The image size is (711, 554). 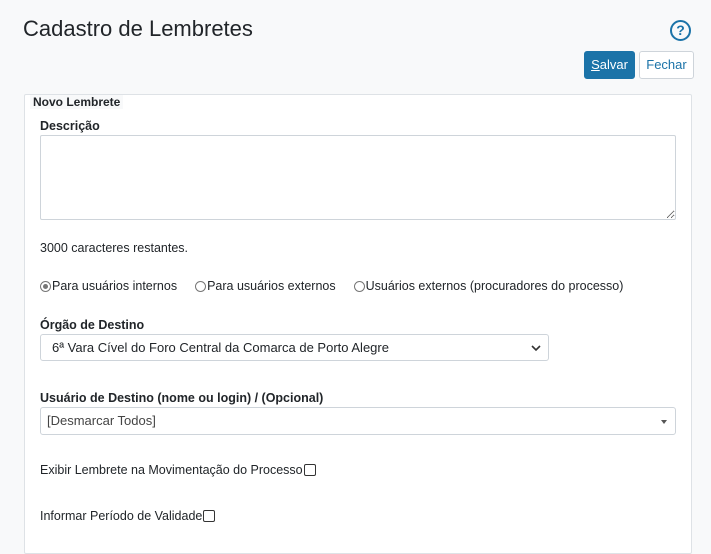 What do you see at coordinates (309, 470) in the screenshot?
I see `exibir-checkbox` at bounding box center [309, 470].